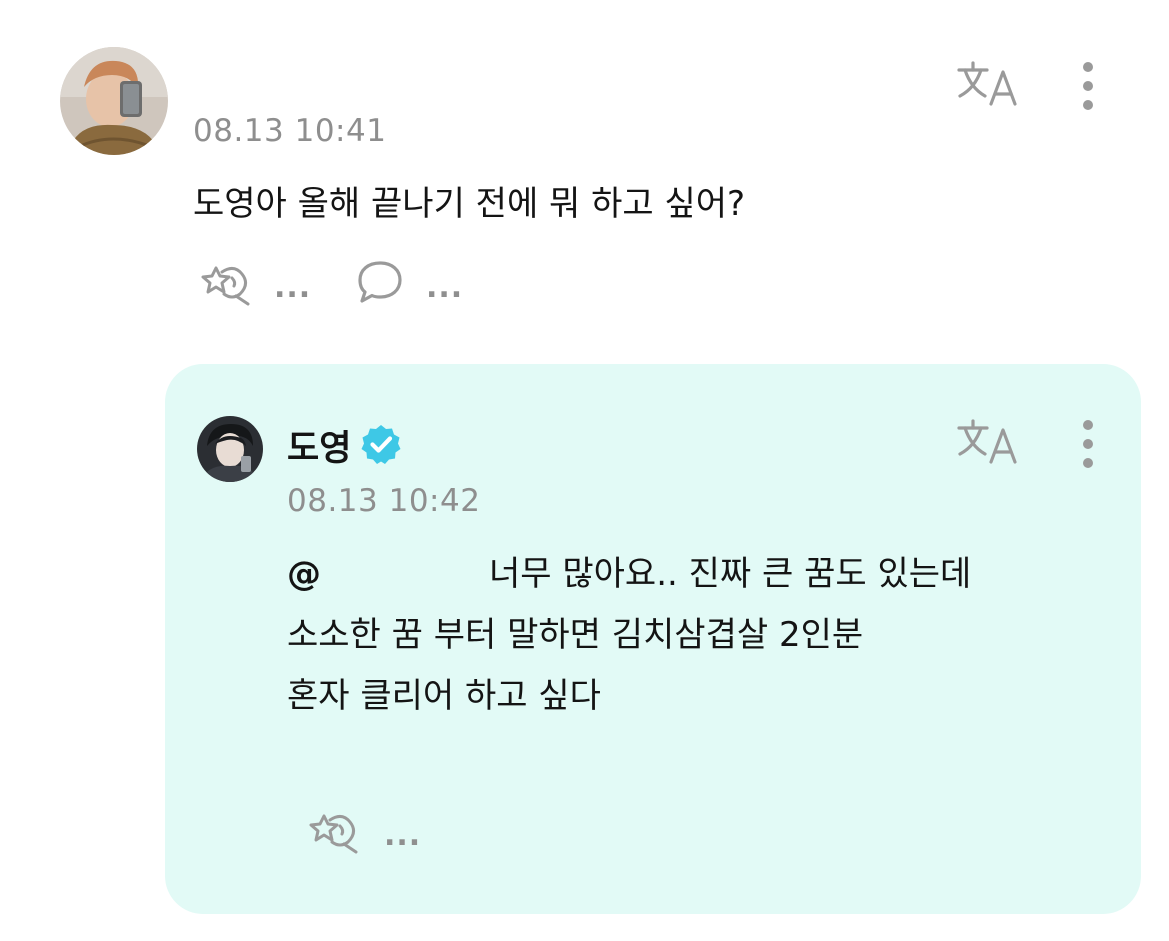  I want to click on post-avatar, so click(114, 101).